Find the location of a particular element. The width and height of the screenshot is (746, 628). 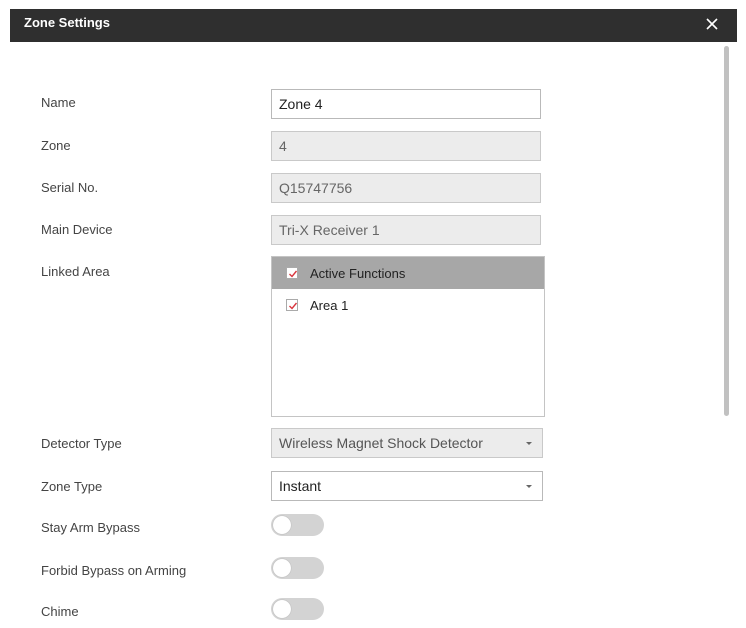

linked-area-label: Linked Area is located at coordinates (75, 271).